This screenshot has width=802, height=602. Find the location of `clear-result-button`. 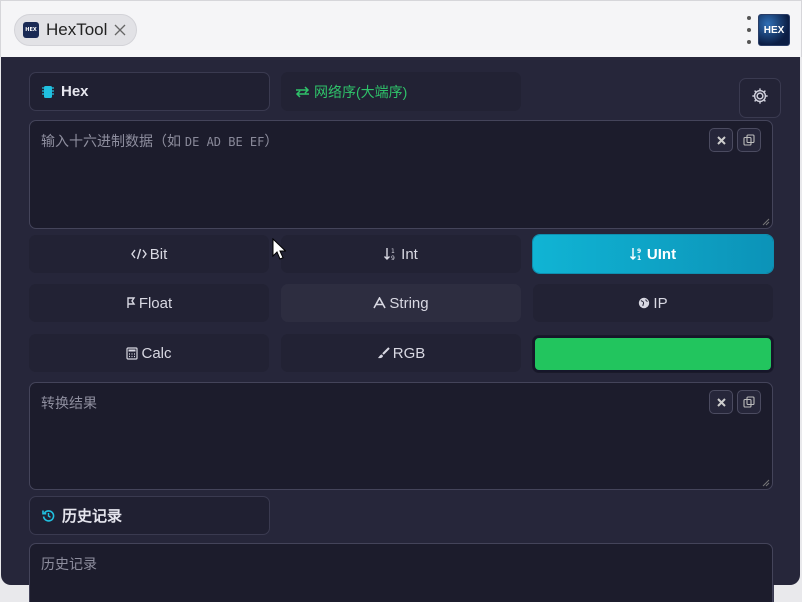

clear-result-button is located at coordinates (721, 402).